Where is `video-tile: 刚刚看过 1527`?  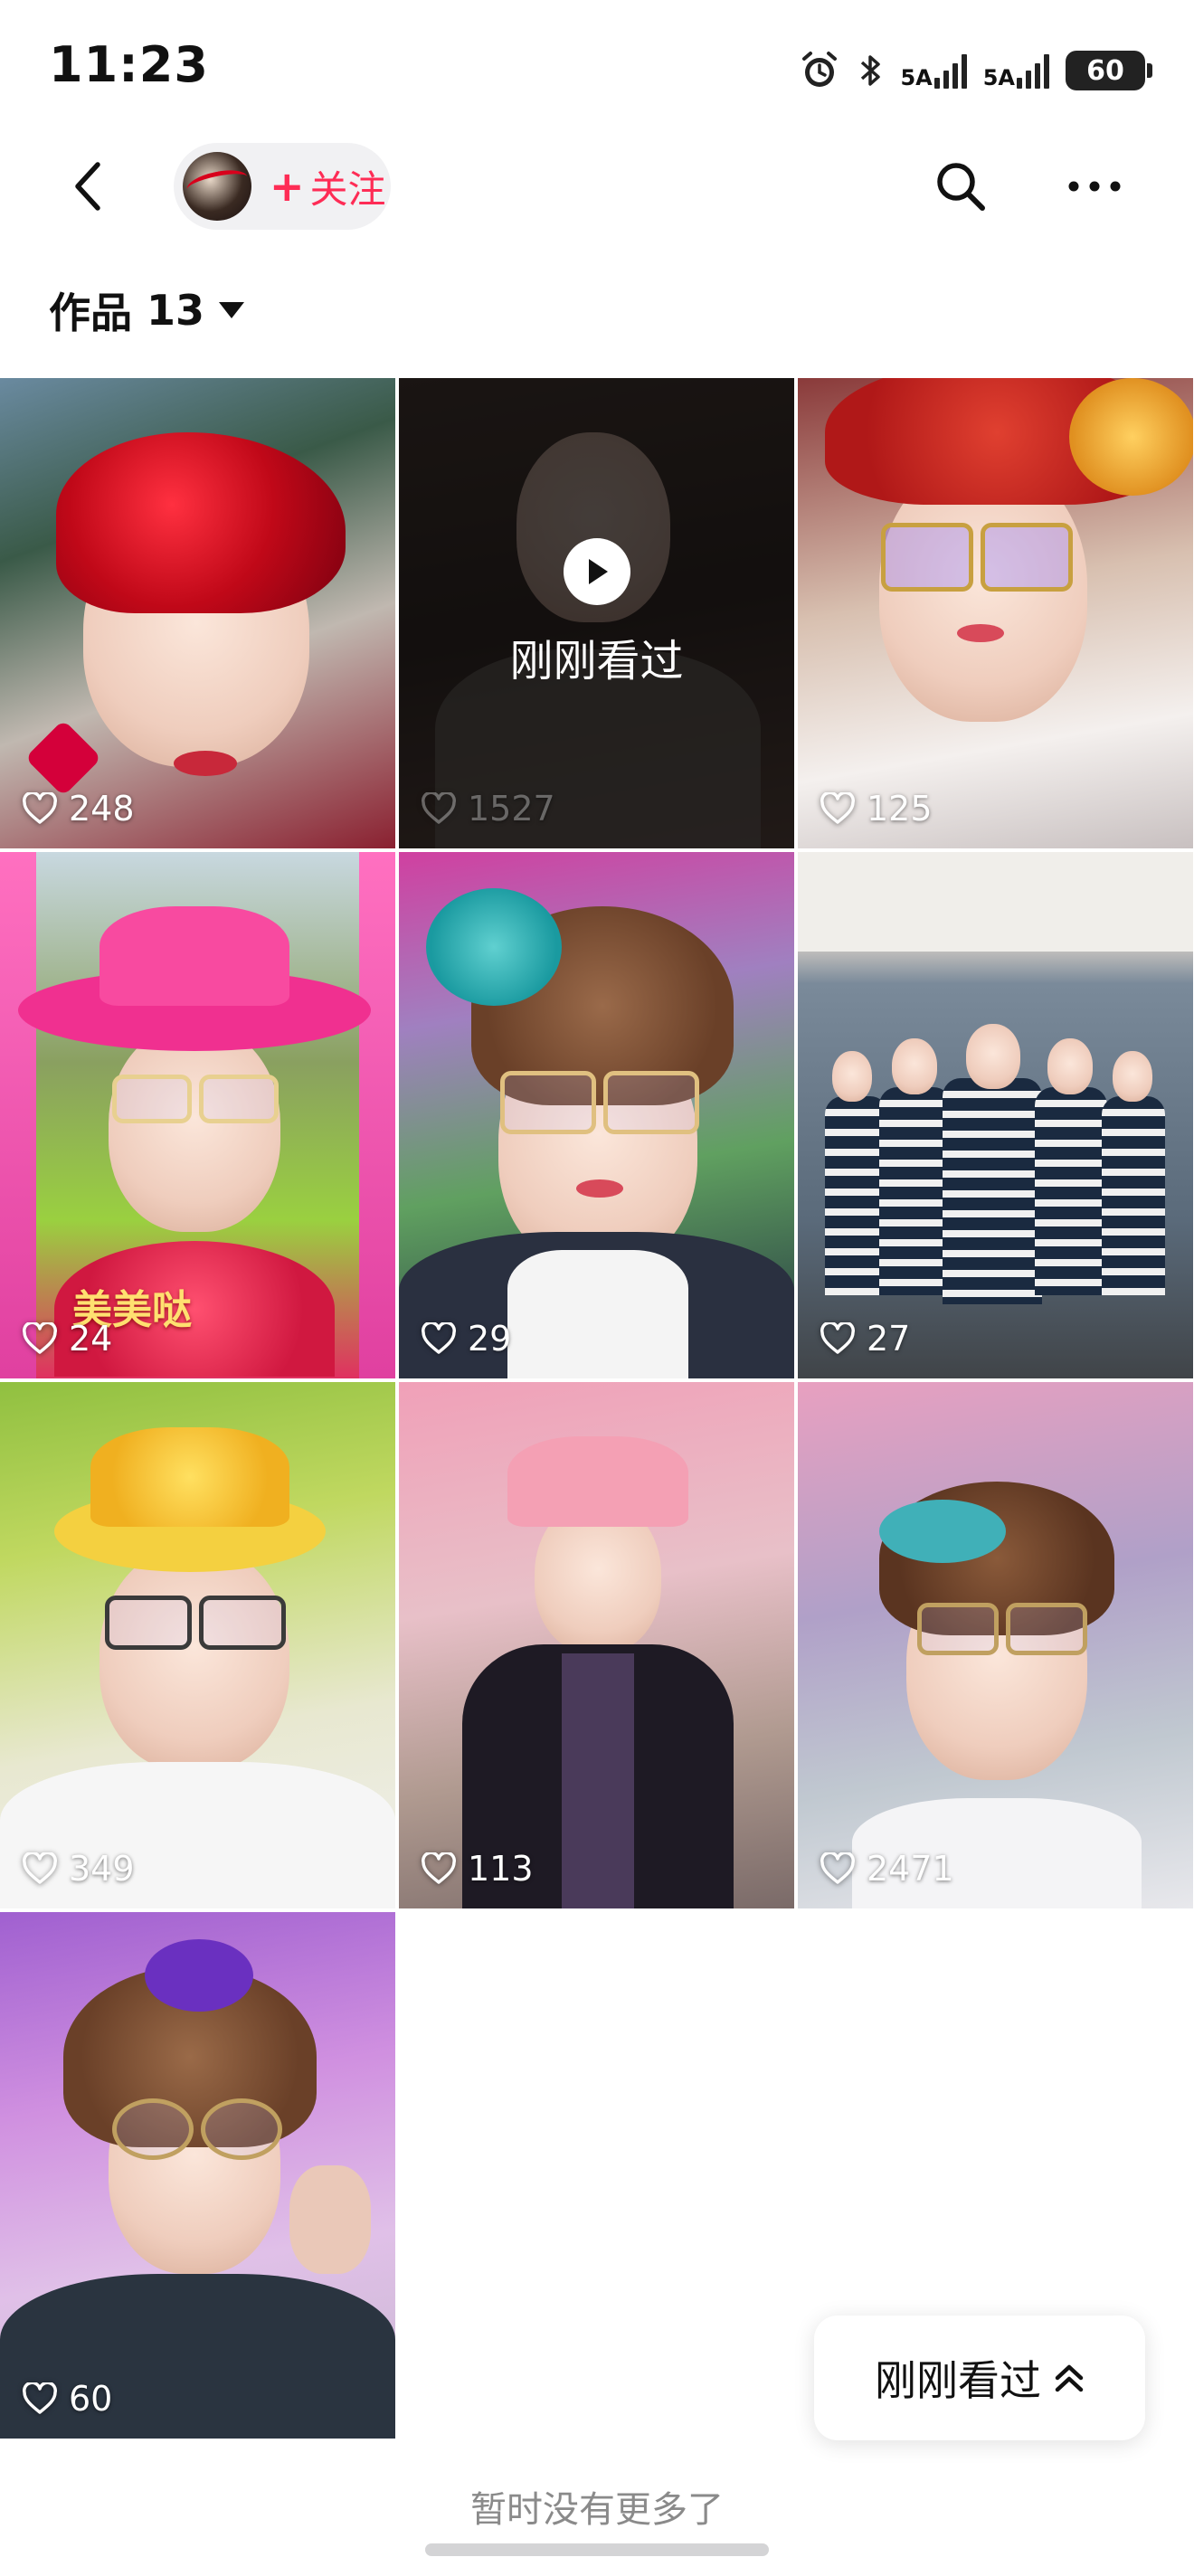
video-tile: 刚刚看过 1527 is located at coordinates (596, 613).